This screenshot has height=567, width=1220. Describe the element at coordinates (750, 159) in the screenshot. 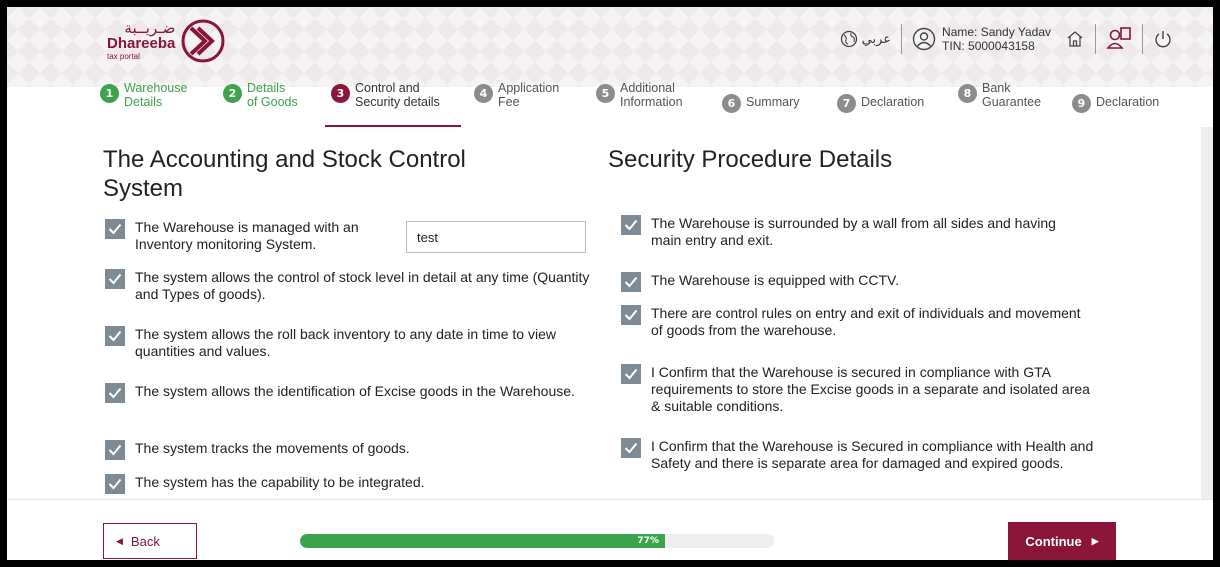

I see `security-section-title: Security Procedure Details` at that location.